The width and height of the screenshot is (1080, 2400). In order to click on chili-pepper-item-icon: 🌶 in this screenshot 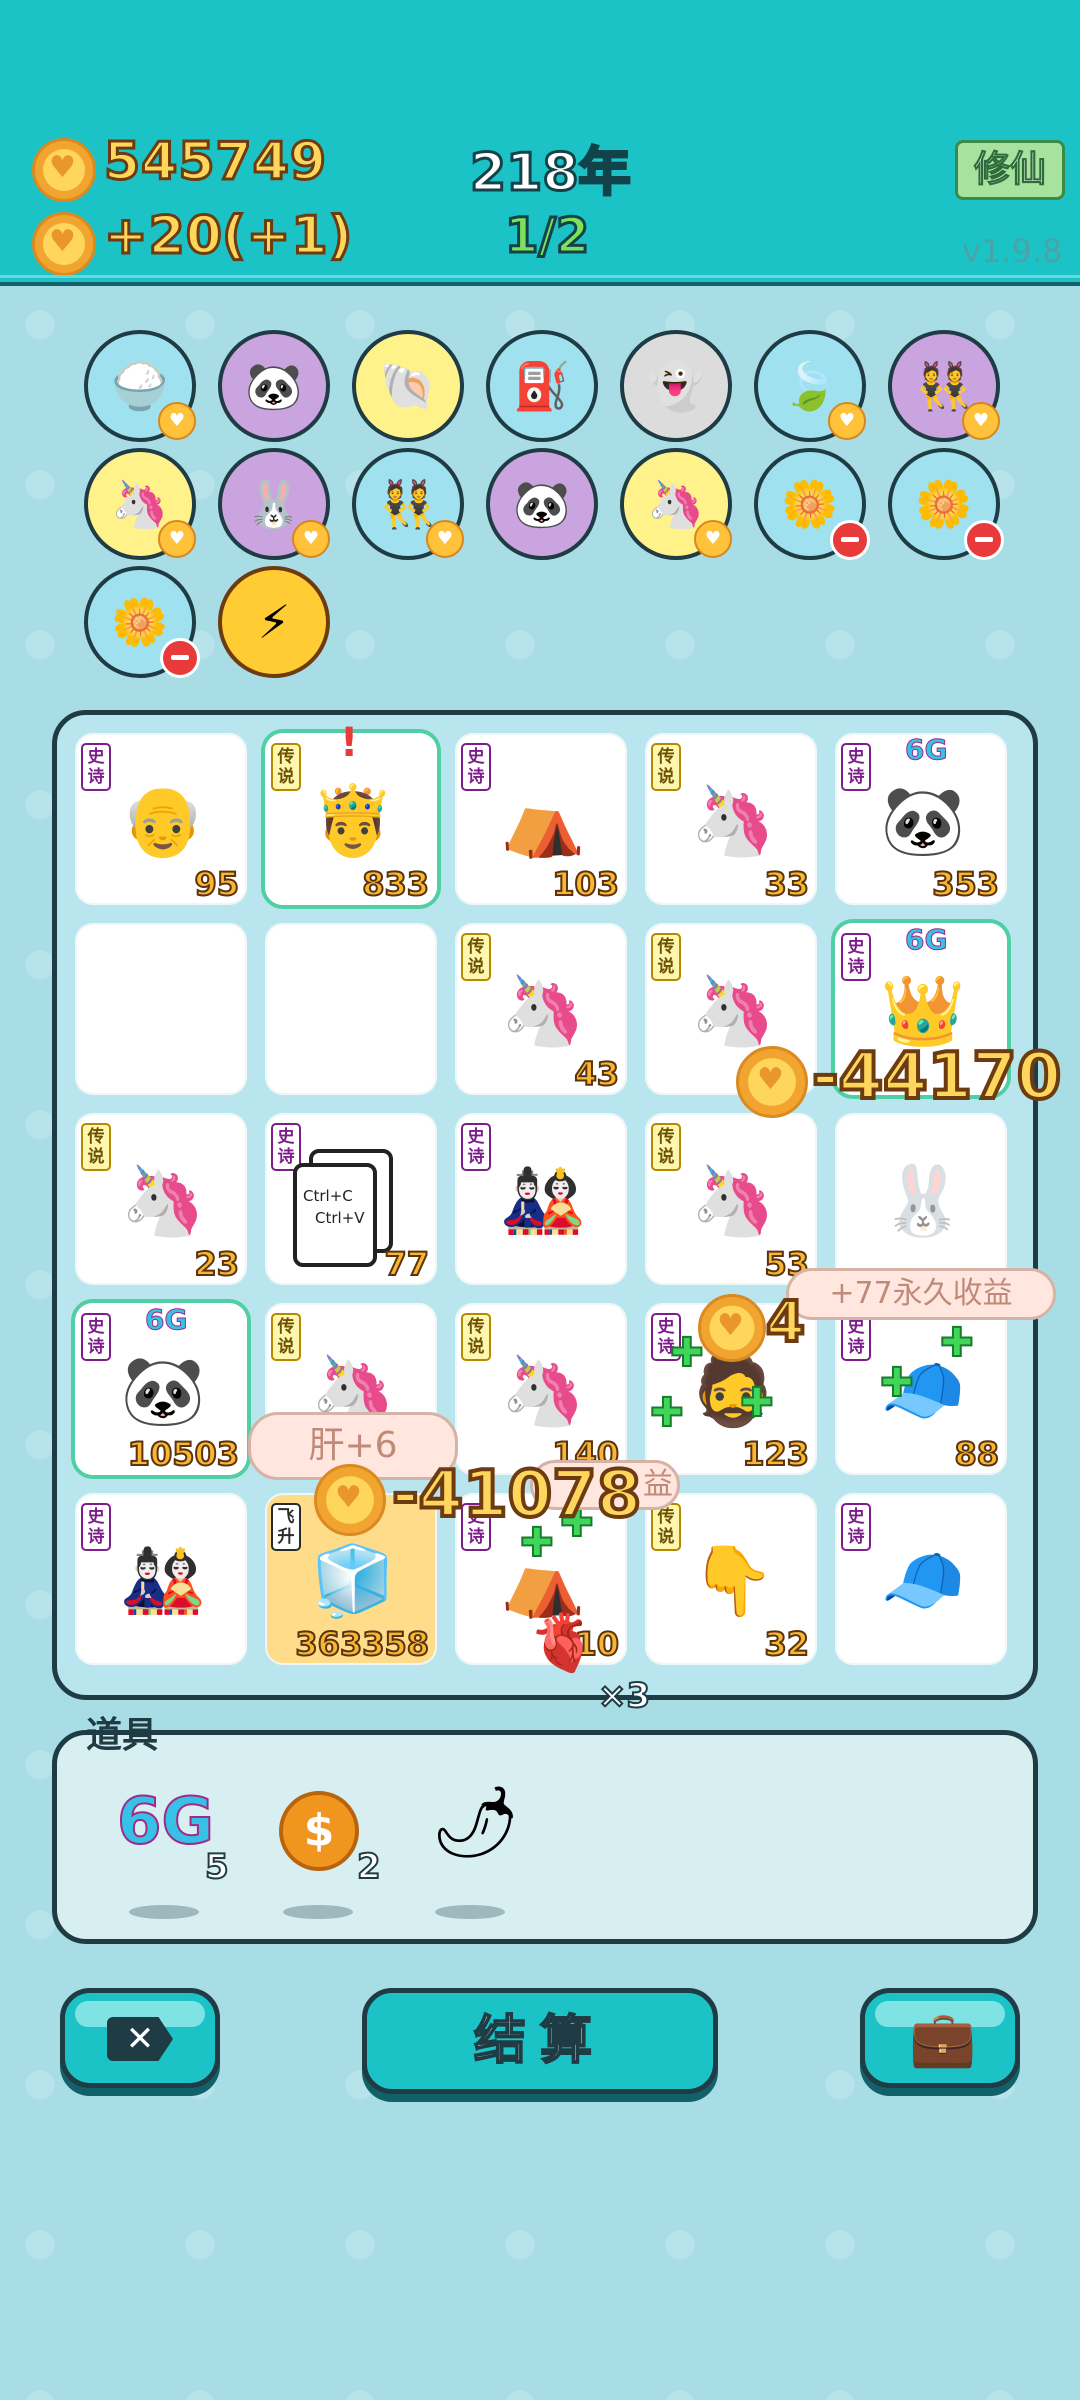, I will do `click(475, 1822)`.